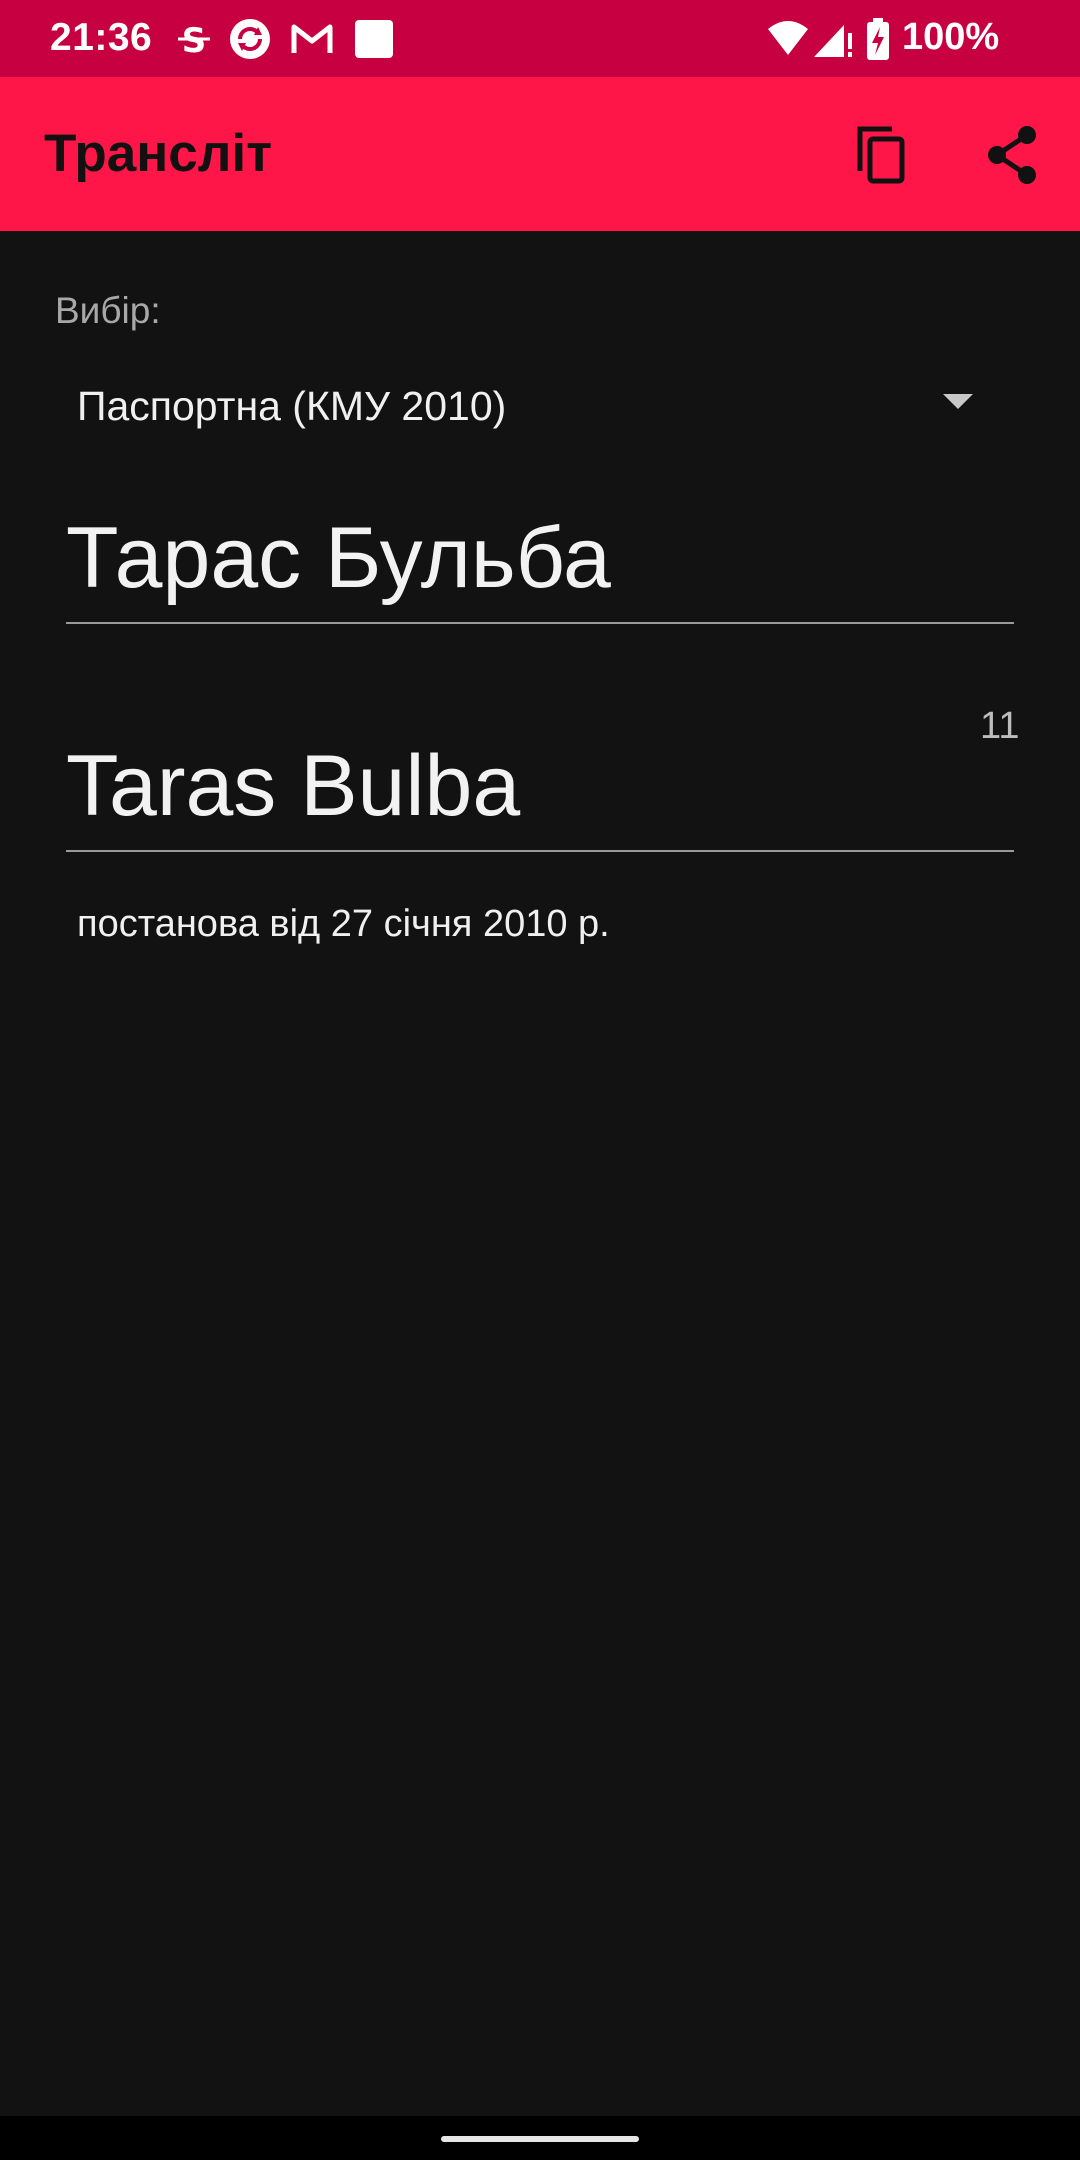  Describe the element at coordinates (293, 786) in the screenshot. I see `latin-output-value: Taras Bulba` at that location.